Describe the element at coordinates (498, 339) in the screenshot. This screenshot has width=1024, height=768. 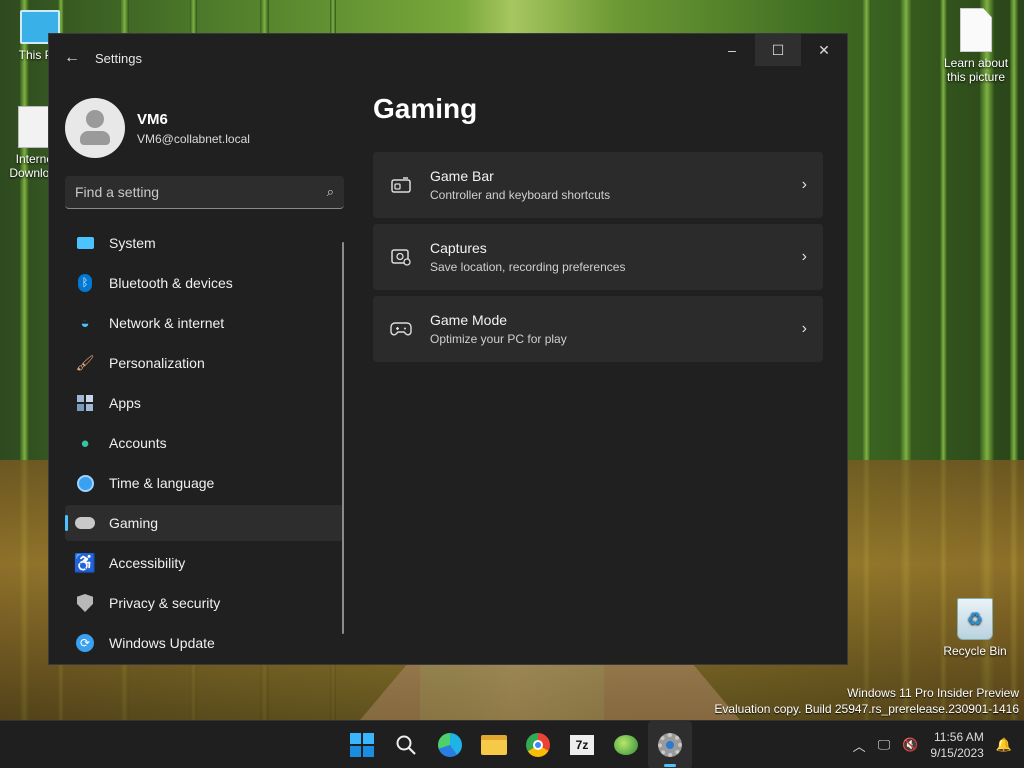
I see `card-subtitle: Optimize your PC for play` at that location.